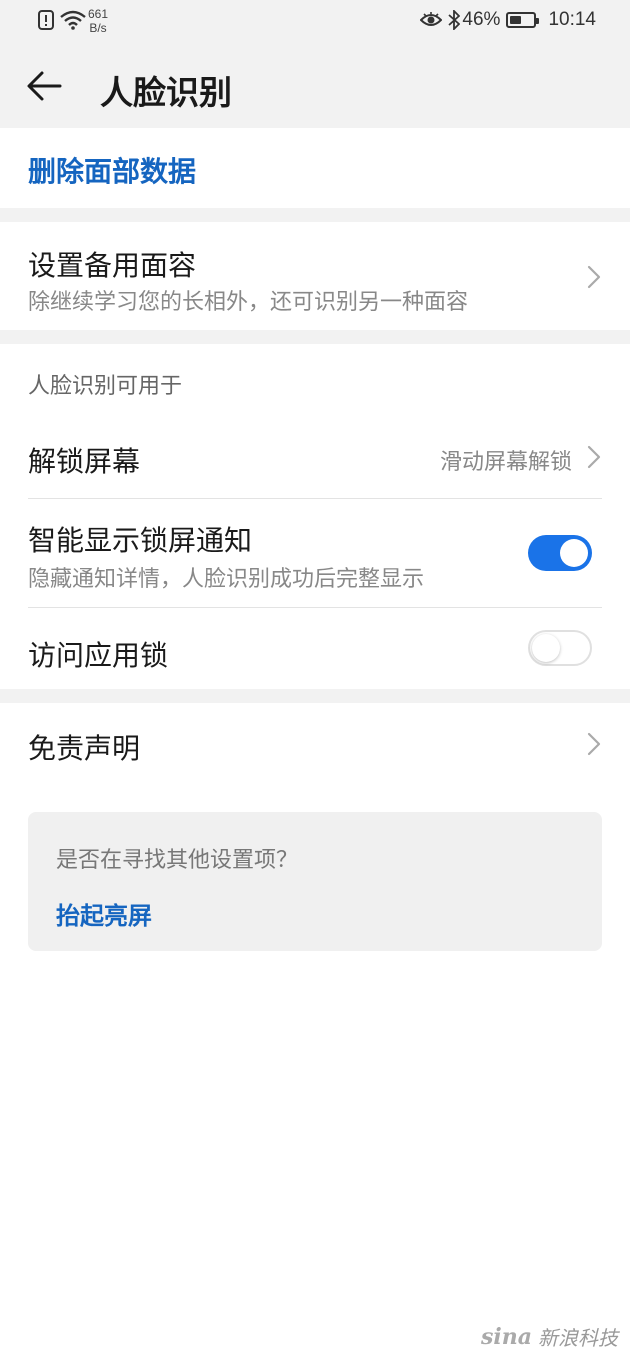  I want to click on alt-face-title: 设置备用面容, so click(112, 265).